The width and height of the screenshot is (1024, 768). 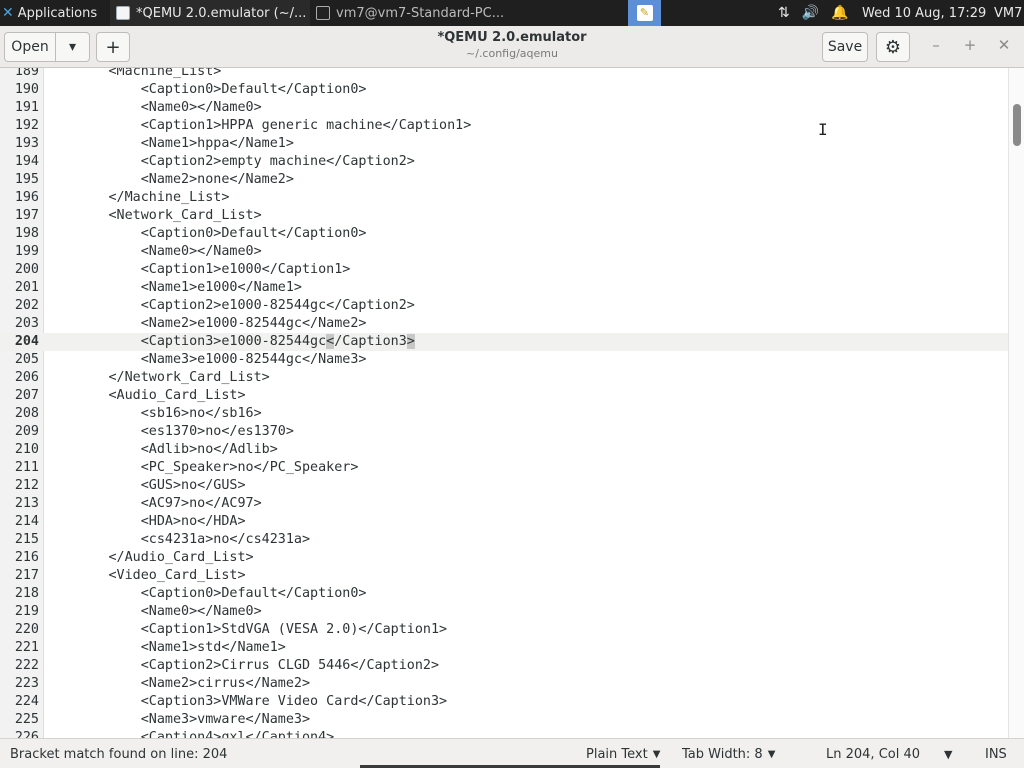 What do you see at coordinates (504, 468) in the screenshot?
I see `code-line: 211 <PC_Speaker>no</PC_Speaker>` at bounding box center [504, 468].